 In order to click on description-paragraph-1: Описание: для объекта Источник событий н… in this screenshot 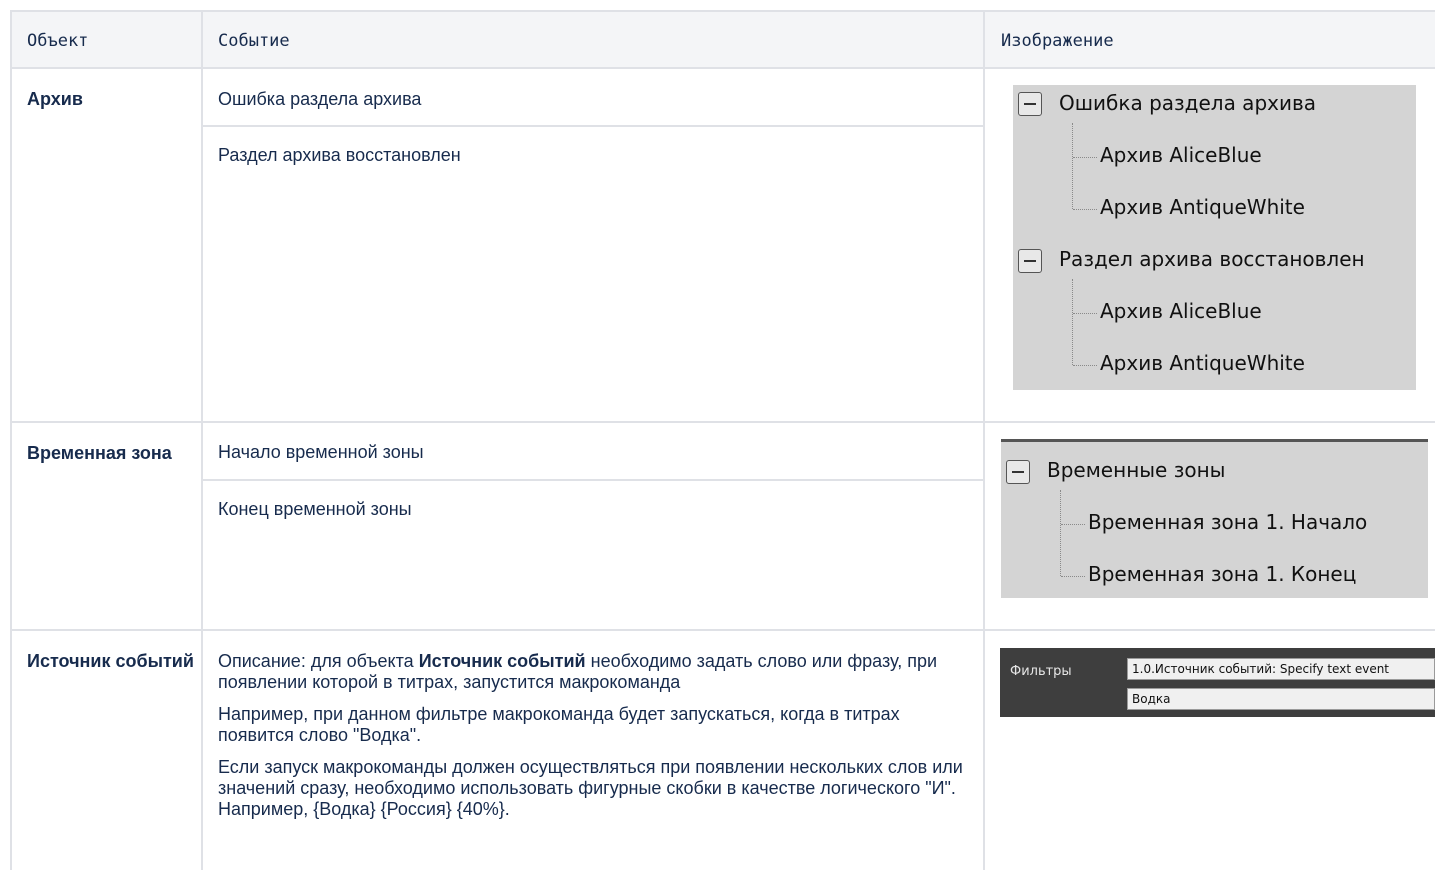, I will do `click(593, 672)`.